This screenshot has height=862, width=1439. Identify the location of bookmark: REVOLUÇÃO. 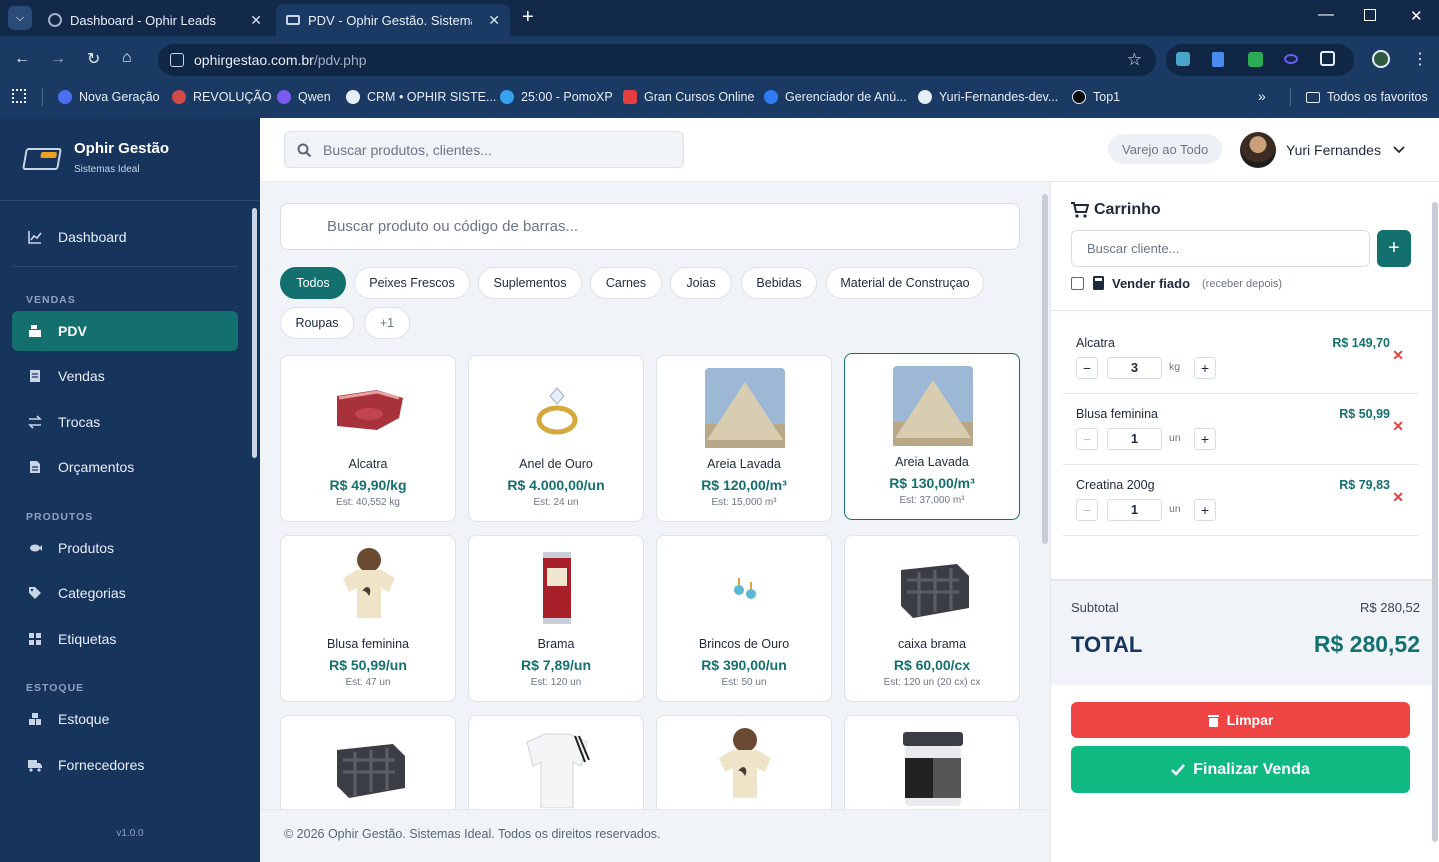
(222, 97).